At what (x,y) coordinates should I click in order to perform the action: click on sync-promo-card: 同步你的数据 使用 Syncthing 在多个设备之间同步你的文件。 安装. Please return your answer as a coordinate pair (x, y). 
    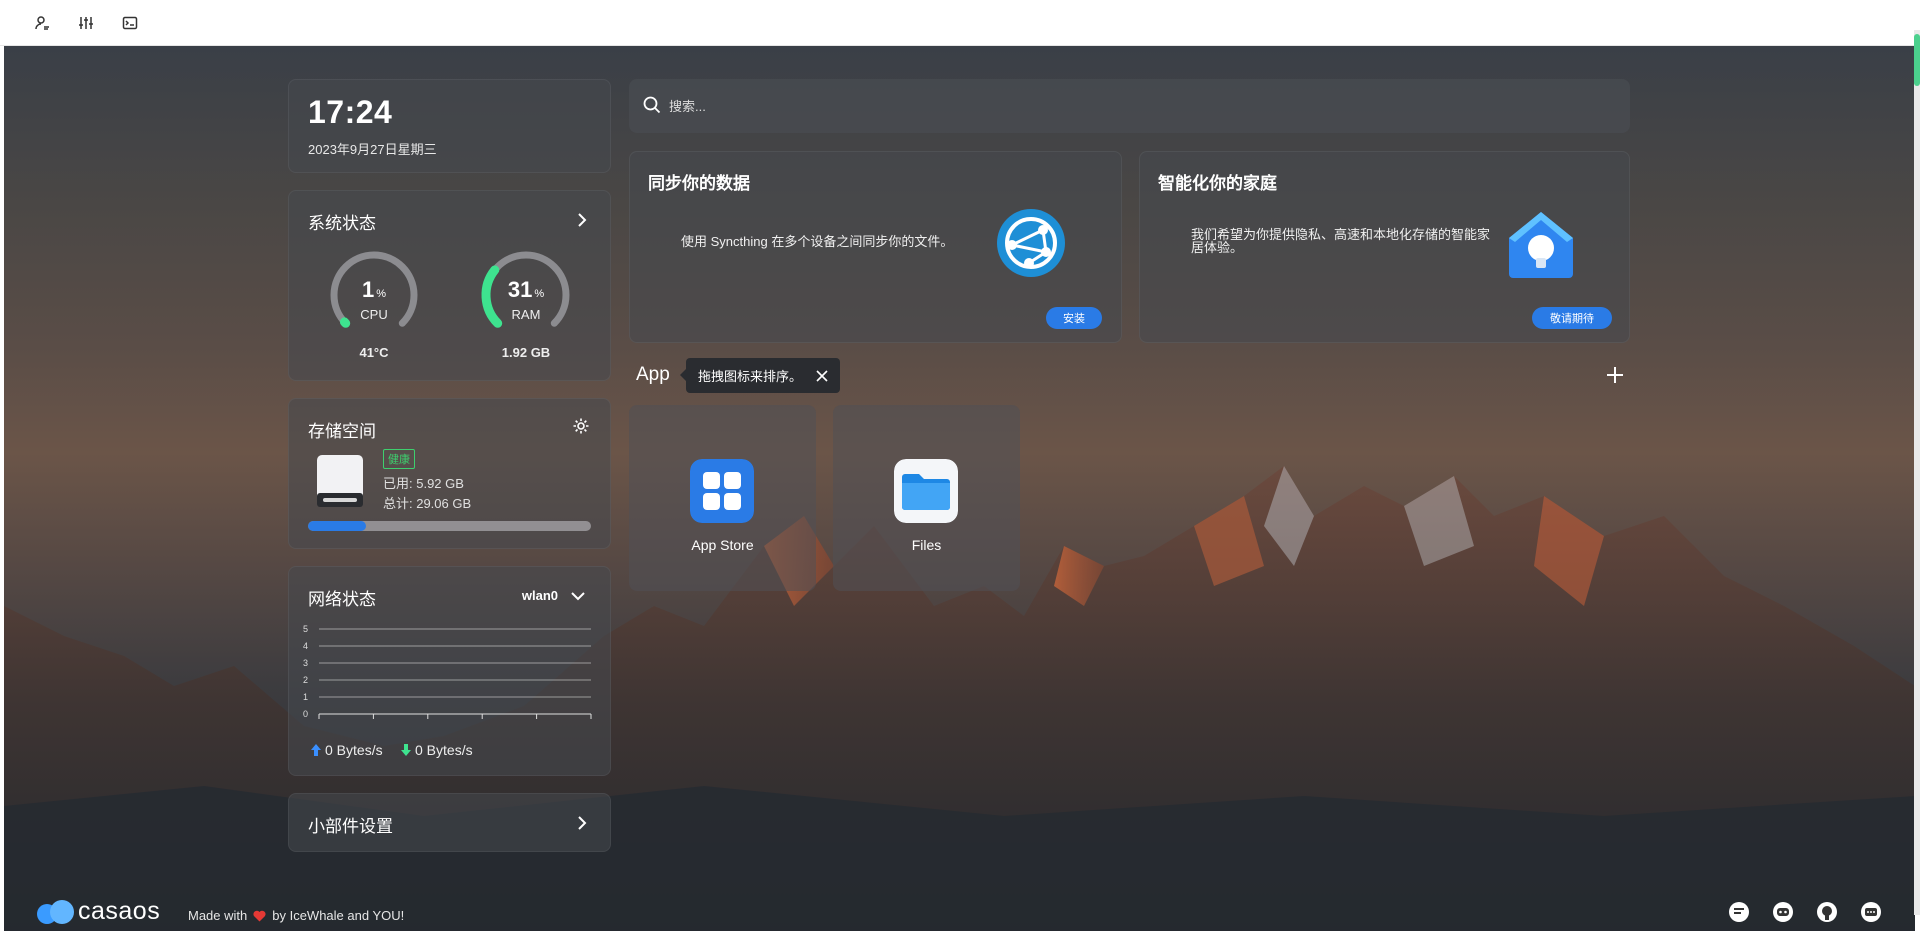
    Looking at the image, I should click on (875, 247).